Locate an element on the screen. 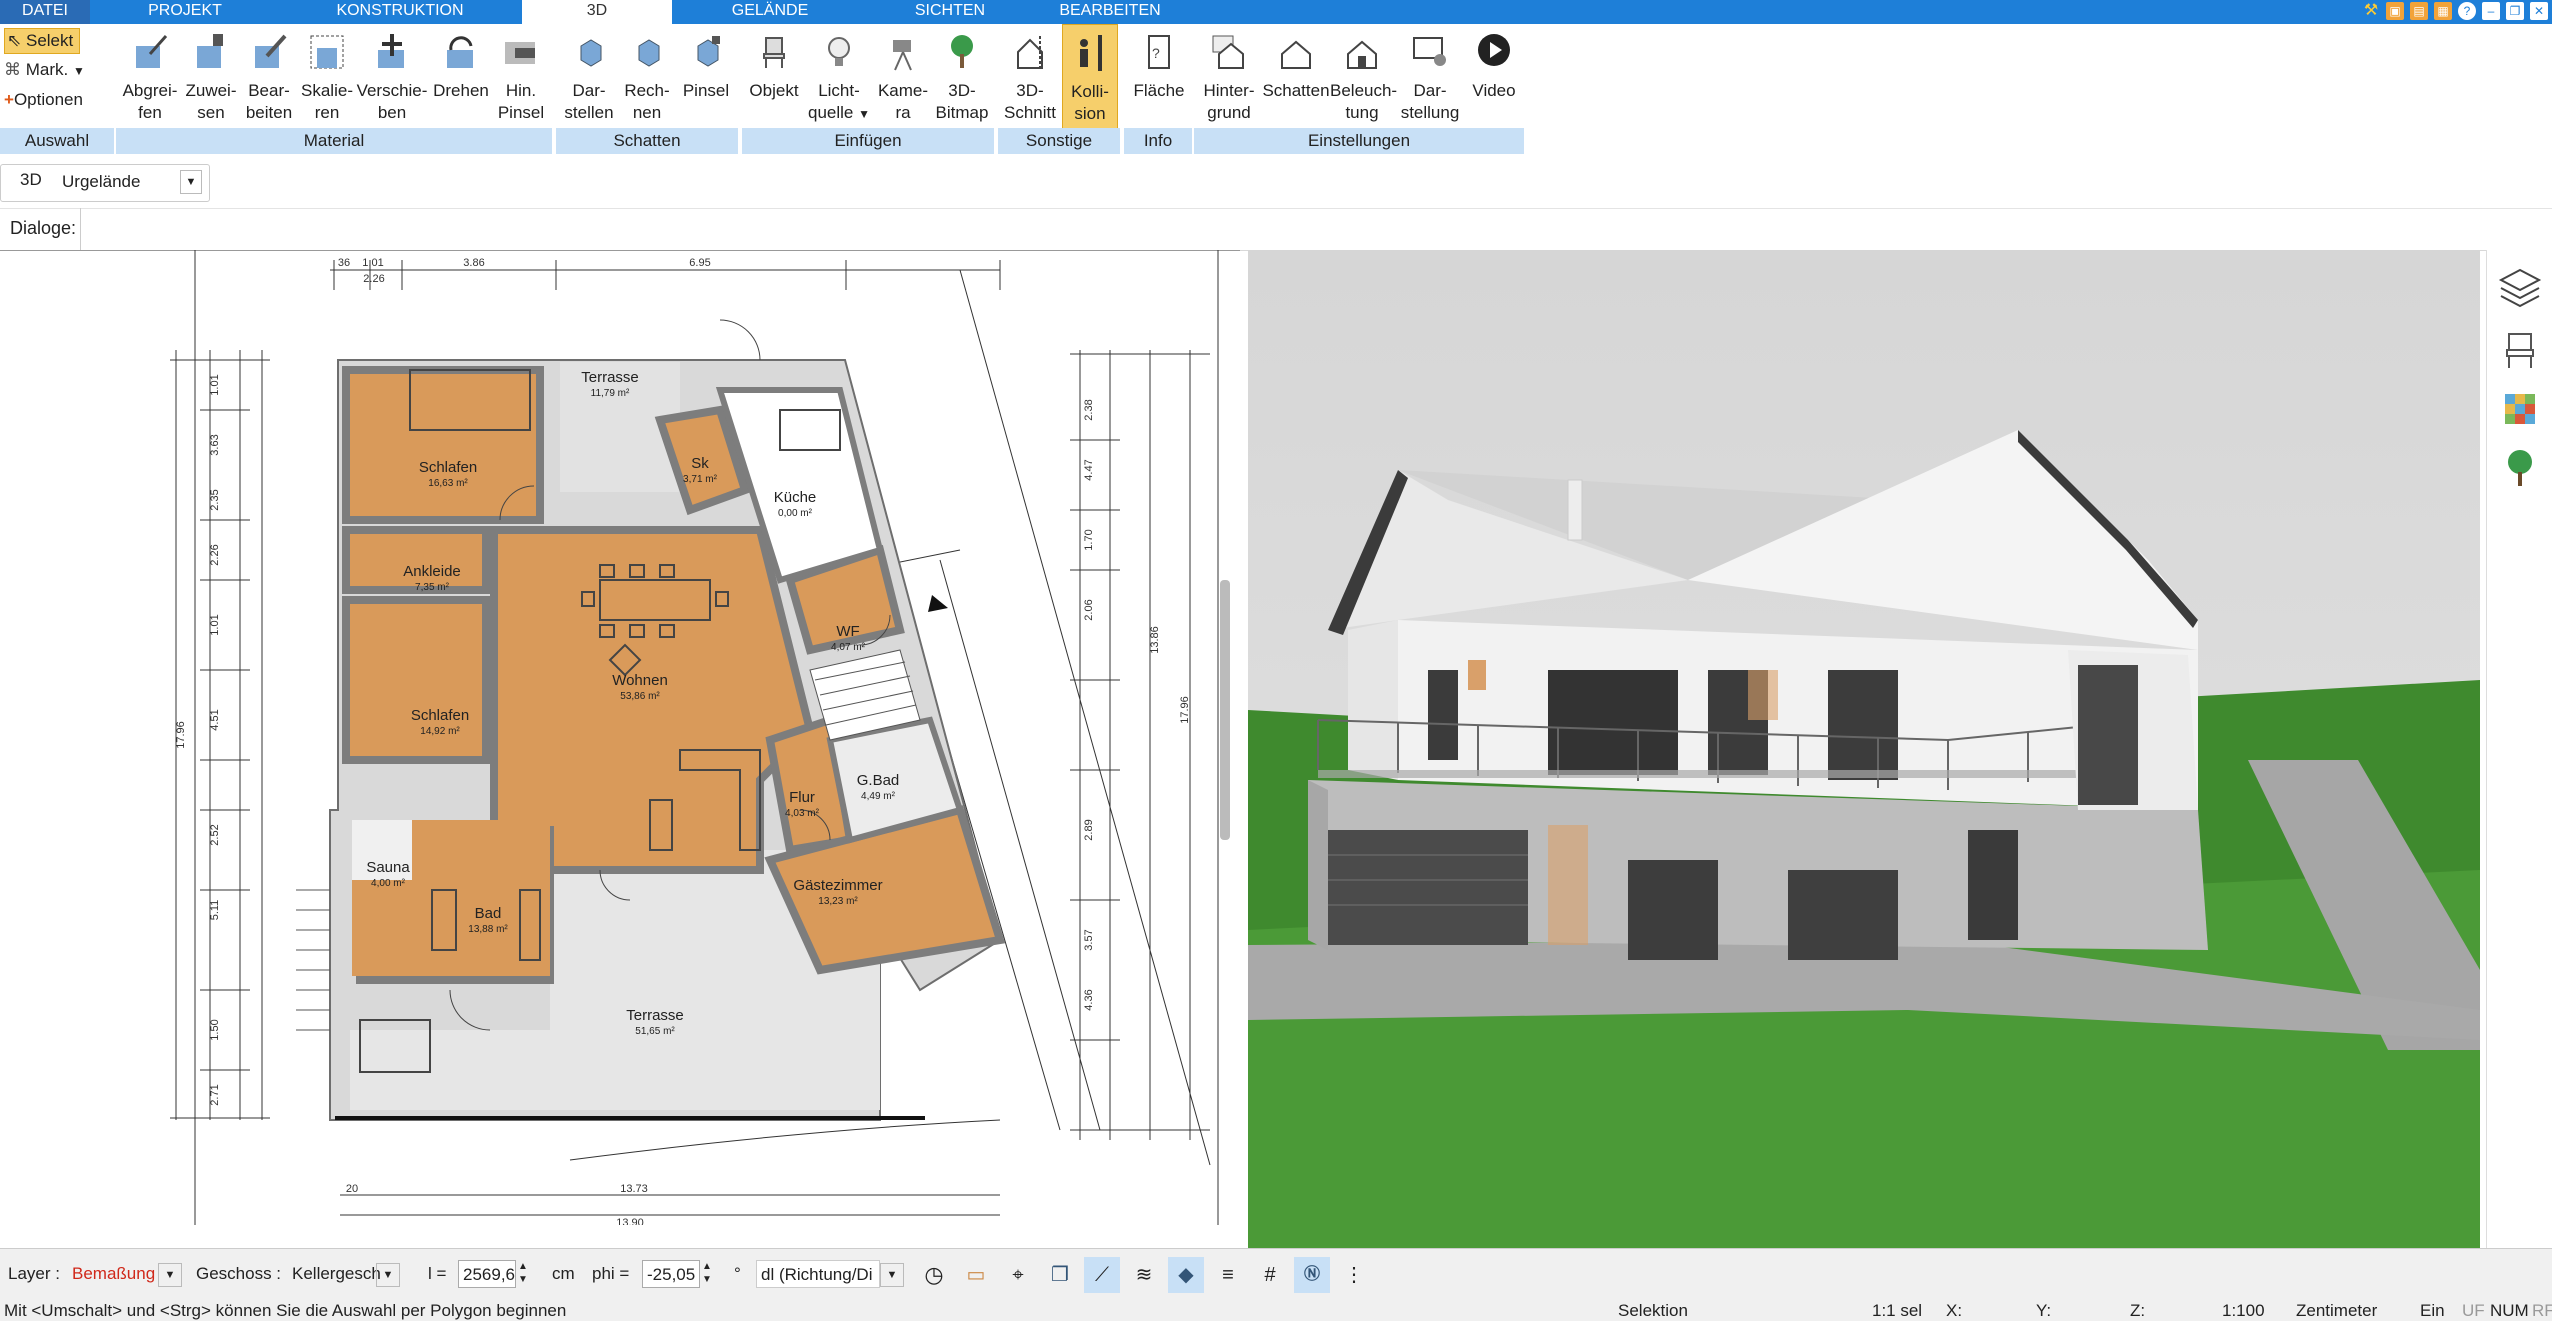 This screenshot has height=1321, width=2552. tools-icon: ⚒ is located at coordinates (2371, 11).